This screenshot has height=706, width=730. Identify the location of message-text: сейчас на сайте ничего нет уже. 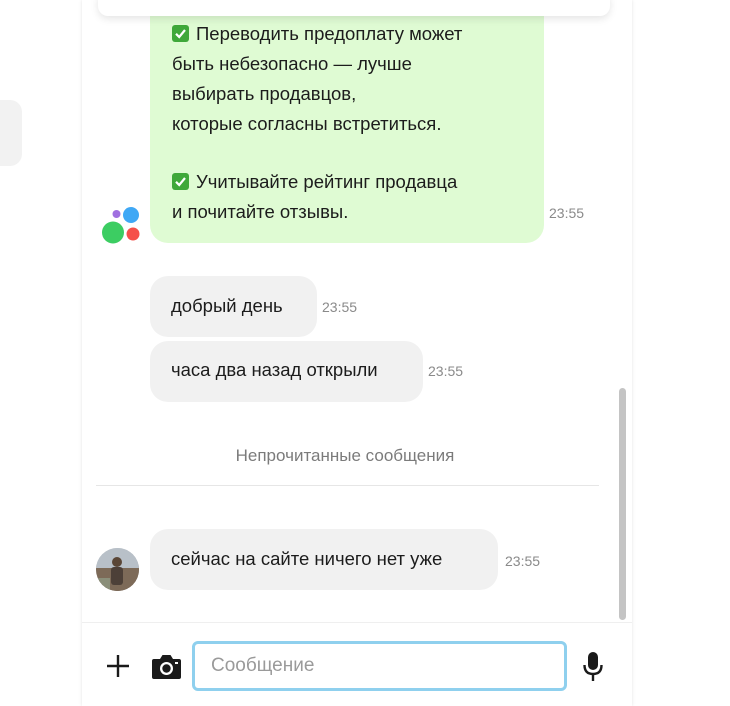
(307, 558).